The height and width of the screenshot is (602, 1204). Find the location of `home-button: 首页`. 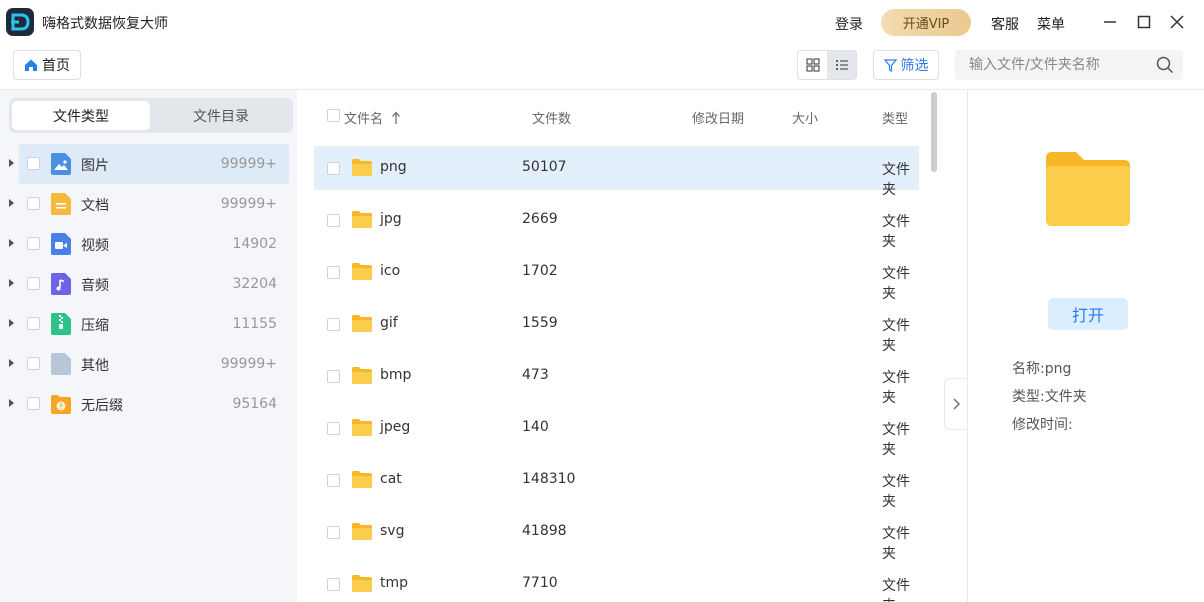

home-button: 首页 is located at coordinates (47, 65).